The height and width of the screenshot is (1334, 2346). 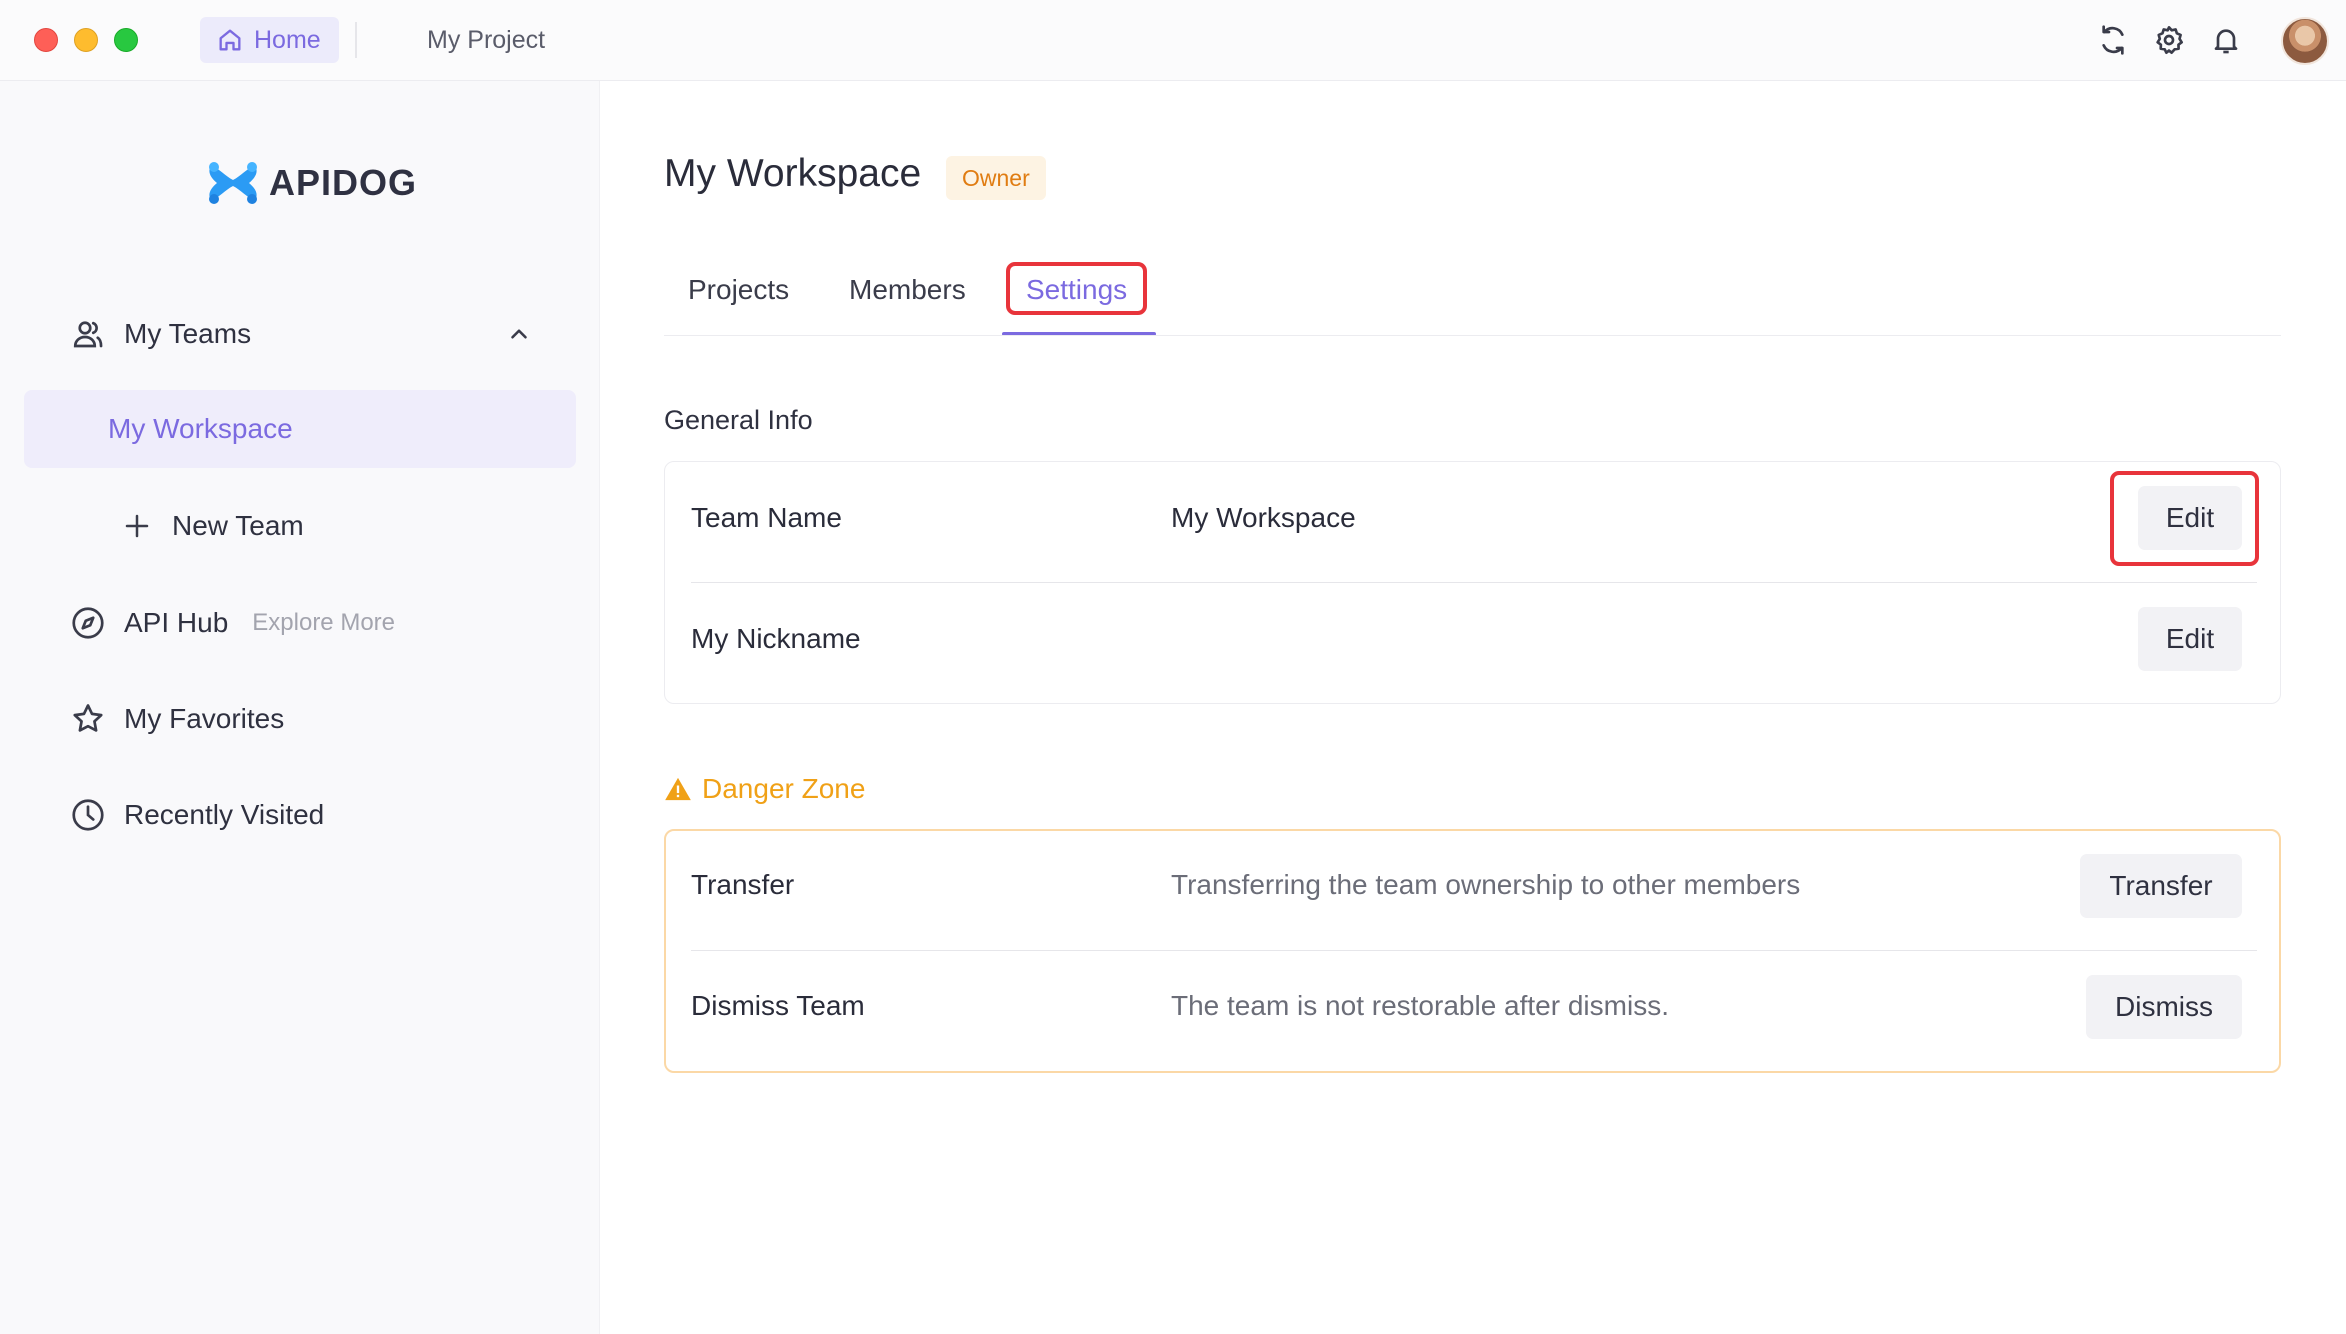 I want to click on users-icon, so click(x=88, y=334).